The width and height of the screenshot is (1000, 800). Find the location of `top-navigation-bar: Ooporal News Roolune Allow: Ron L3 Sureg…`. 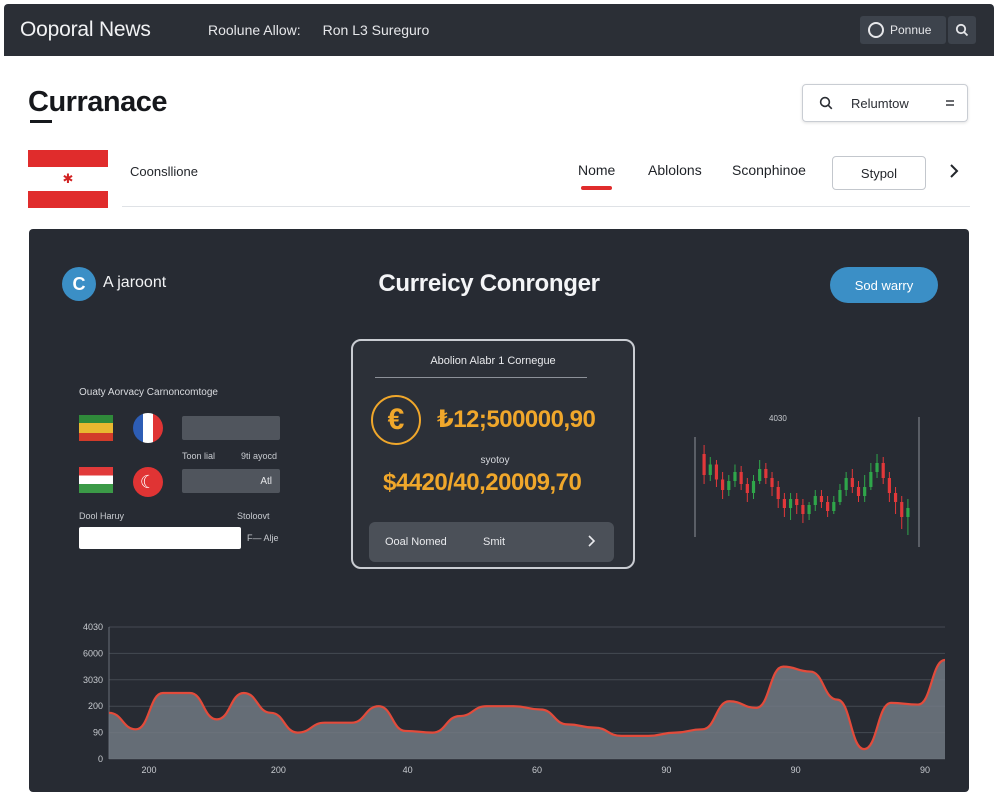

top-navigation-bar: Ooporal News Roolune Allow: Ron L3 Sureg… is located at coordinates (499, 30).